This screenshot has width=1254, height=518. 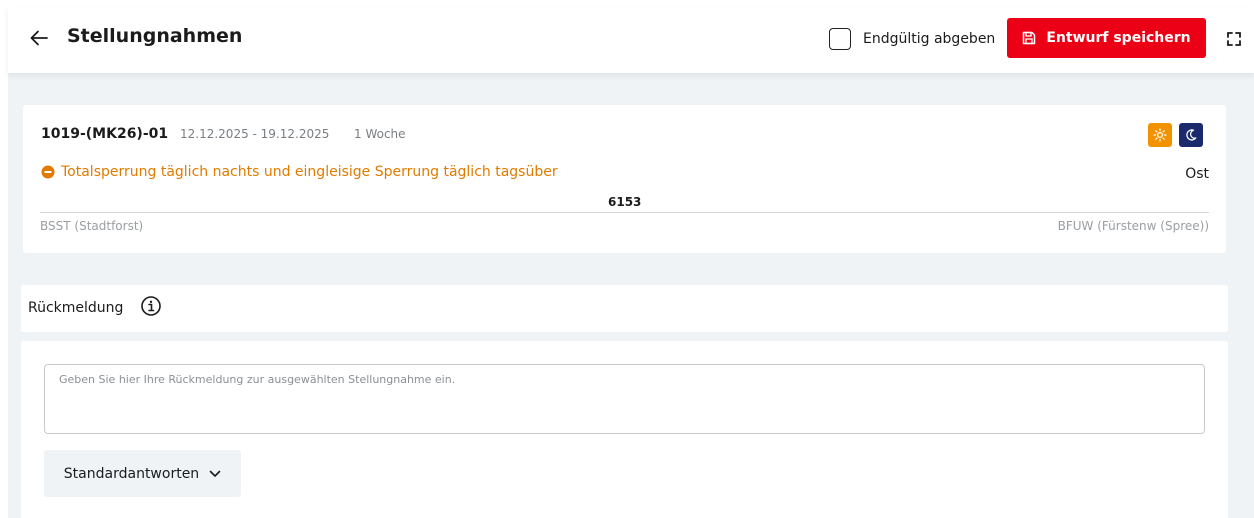 I want to click on info-button, so click(x=151, y=306).